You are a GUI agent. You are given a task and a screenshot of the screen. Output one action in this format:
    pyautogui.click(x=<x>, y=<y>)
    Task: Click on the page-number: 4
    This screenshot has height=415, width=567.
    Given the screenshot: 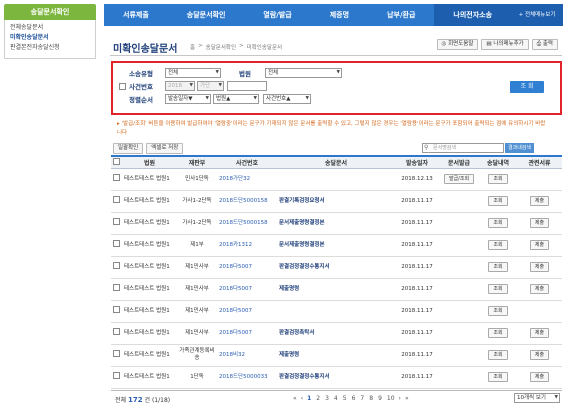 What is the action you would take?
    pyautogui.click(x=336, y=398)
    